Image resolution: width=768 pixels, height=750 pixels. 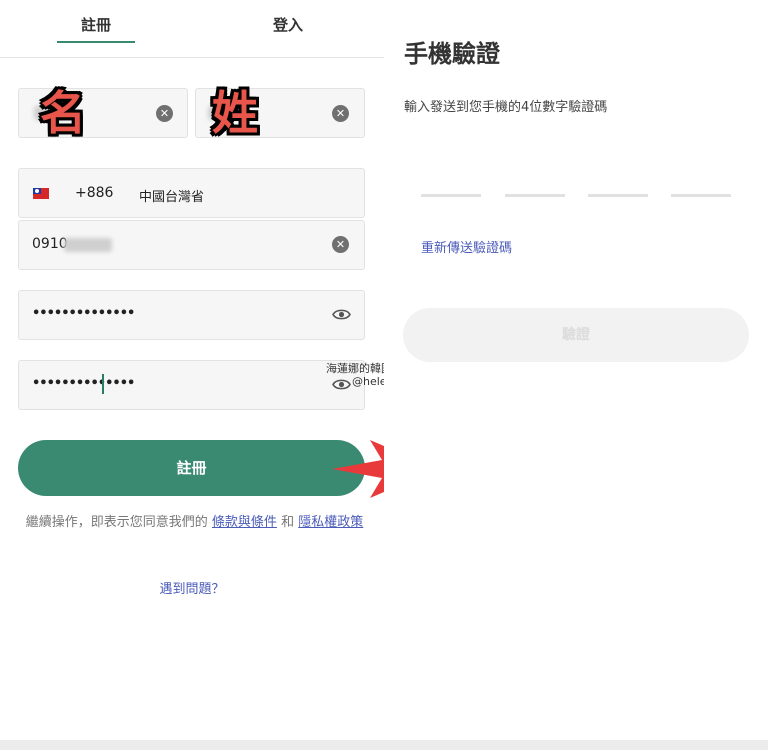 What do you see at coordinates (63, 113) in the screenshot?
I see `first-name-annotation: 名` at bounding box center [63, 113].